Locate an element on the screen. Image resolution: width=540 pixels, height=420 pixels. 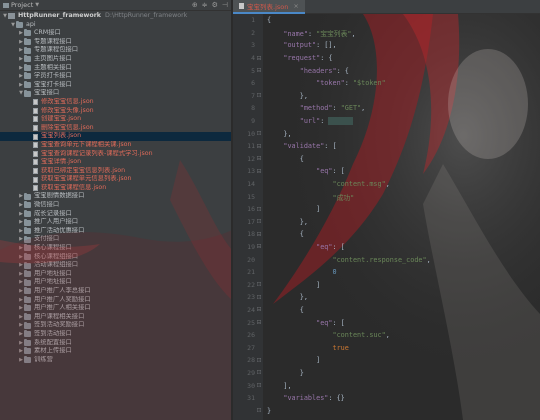
code-text: 0 is located at coordinates (299, 272).